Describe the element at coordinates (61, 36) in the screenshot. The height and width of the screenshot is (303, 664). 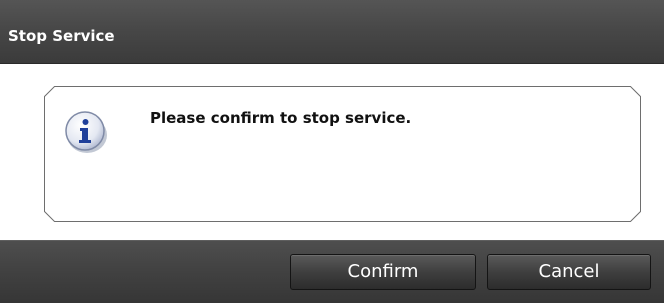
I see `dialog-title: Stop Service` at that location.